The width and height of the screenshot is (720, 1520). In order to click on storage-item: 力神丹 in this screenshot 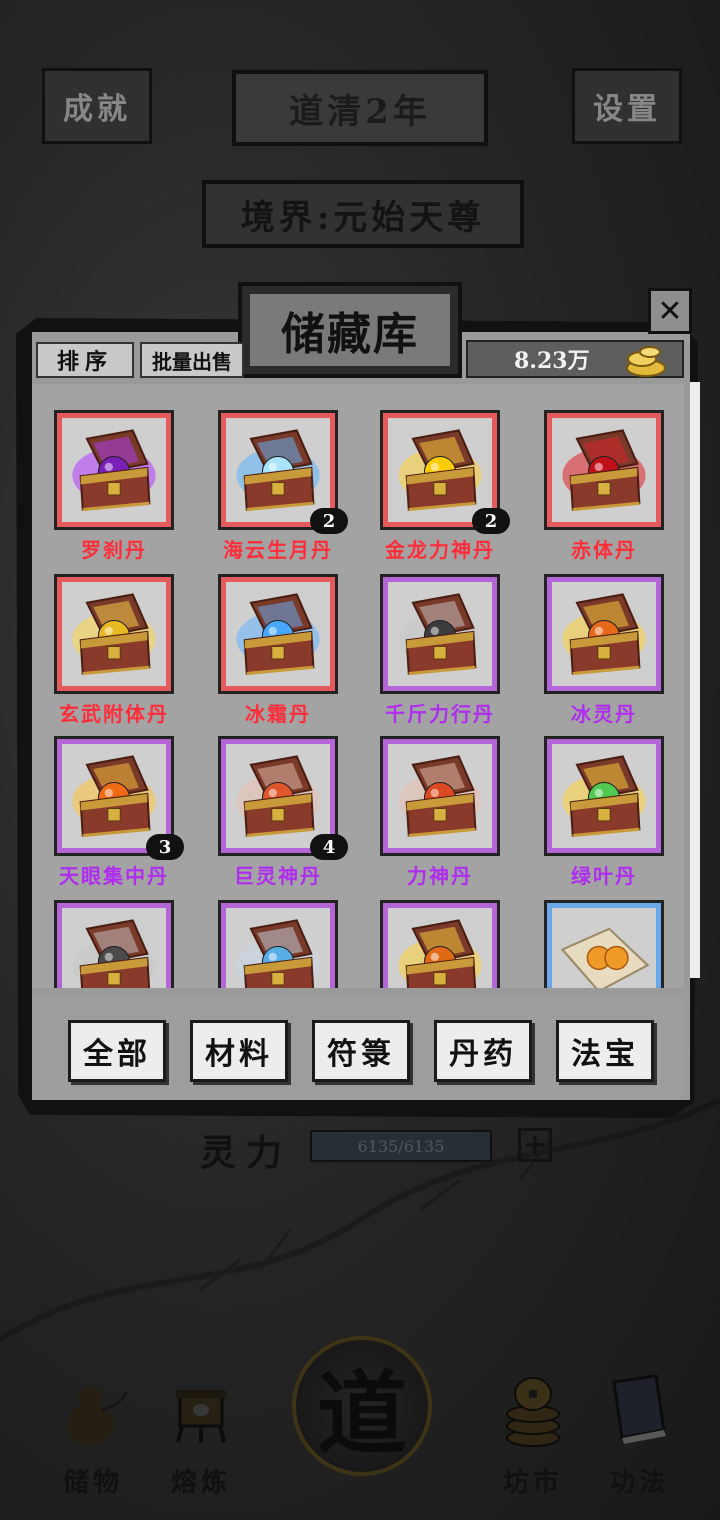, I will do `click(440, 816)`.